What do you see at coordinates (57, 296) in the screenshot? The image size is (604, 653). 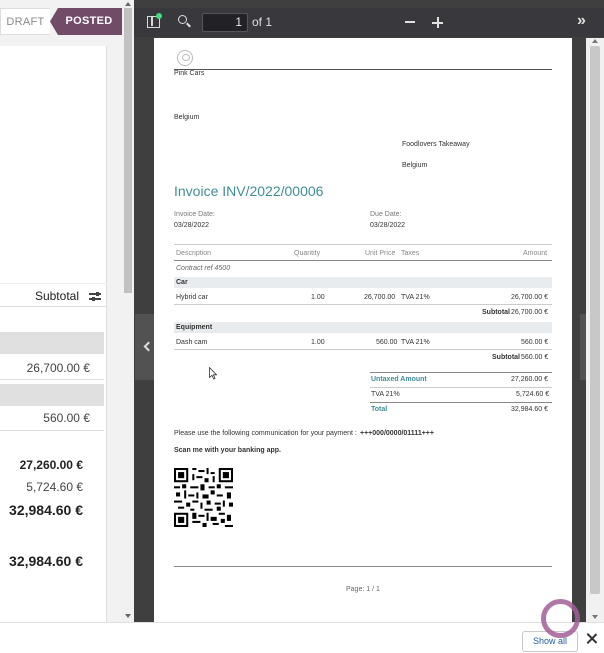 I see `subtotal-column-header: Subtotal` at bounding box center [57, 296].